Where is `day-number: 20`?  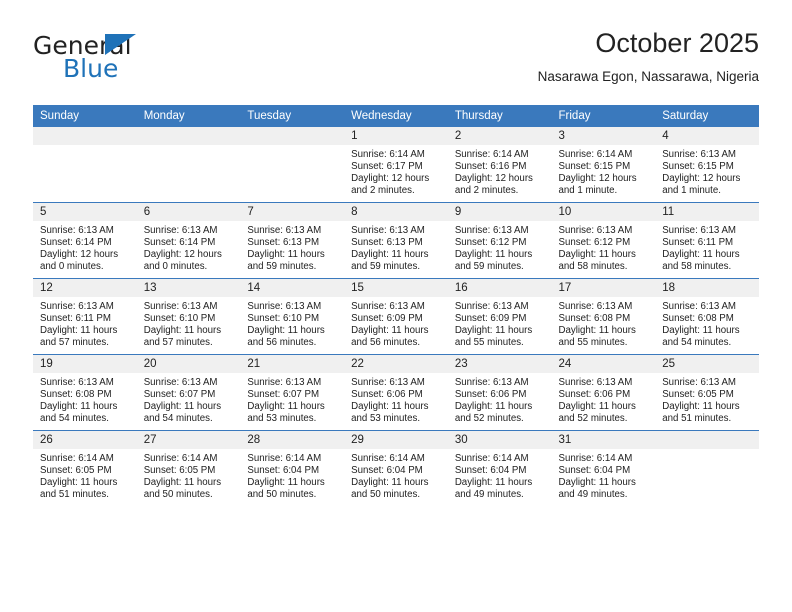
day-number: 20 is located at coordinates (188, 364).